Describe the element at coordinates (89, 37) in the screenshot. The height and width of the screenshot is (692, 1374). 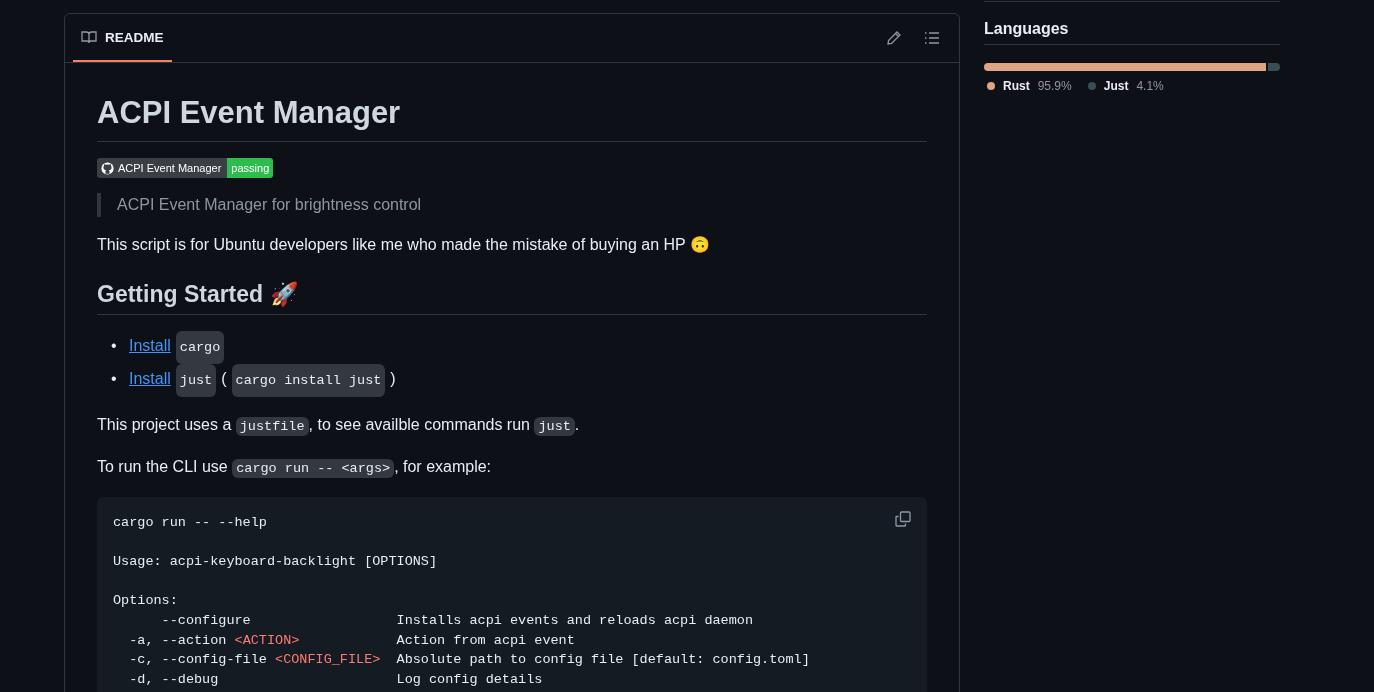
I see `book-icon` at that location.